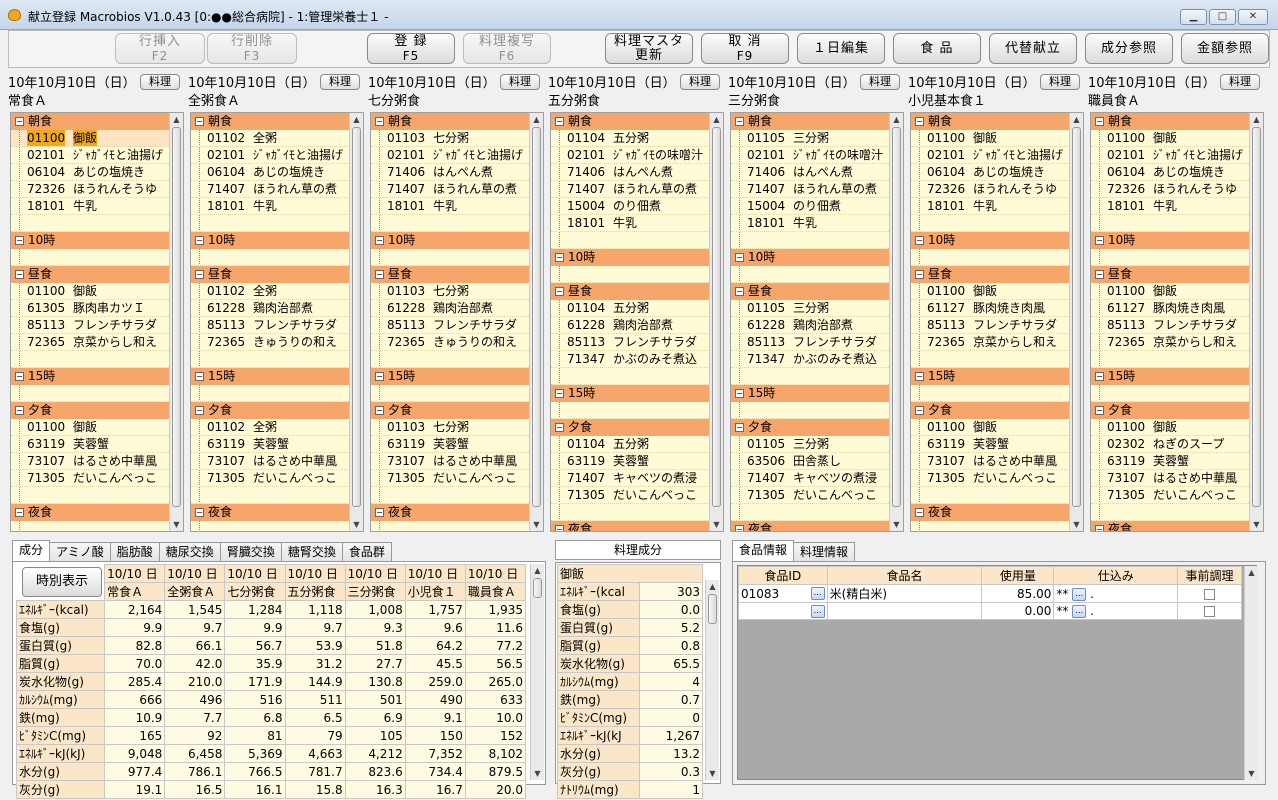 Image resolution: width=1278 pixels, height=800 pixels. I want to click on minimize-button: ▁, so click(1193, 17).